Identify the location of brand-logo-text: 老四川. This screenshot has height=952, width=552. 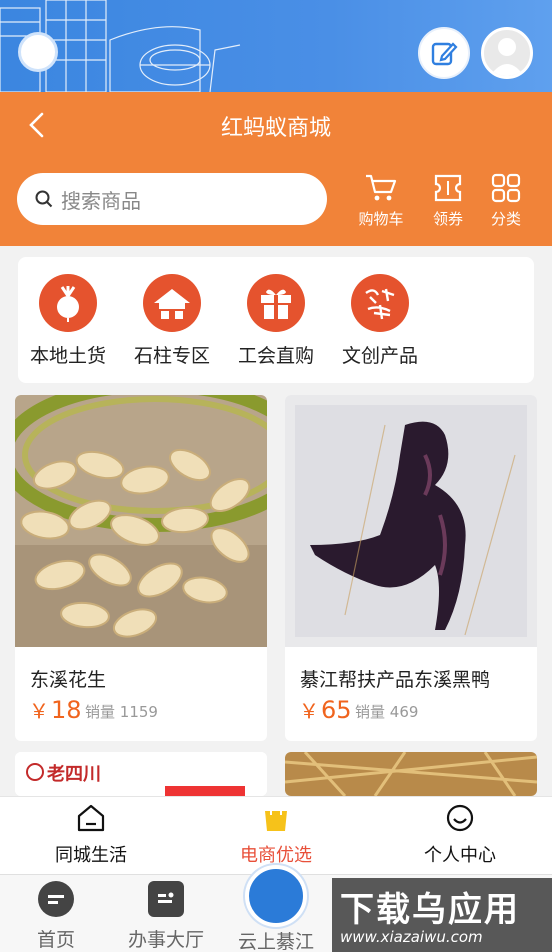
(74, 774).